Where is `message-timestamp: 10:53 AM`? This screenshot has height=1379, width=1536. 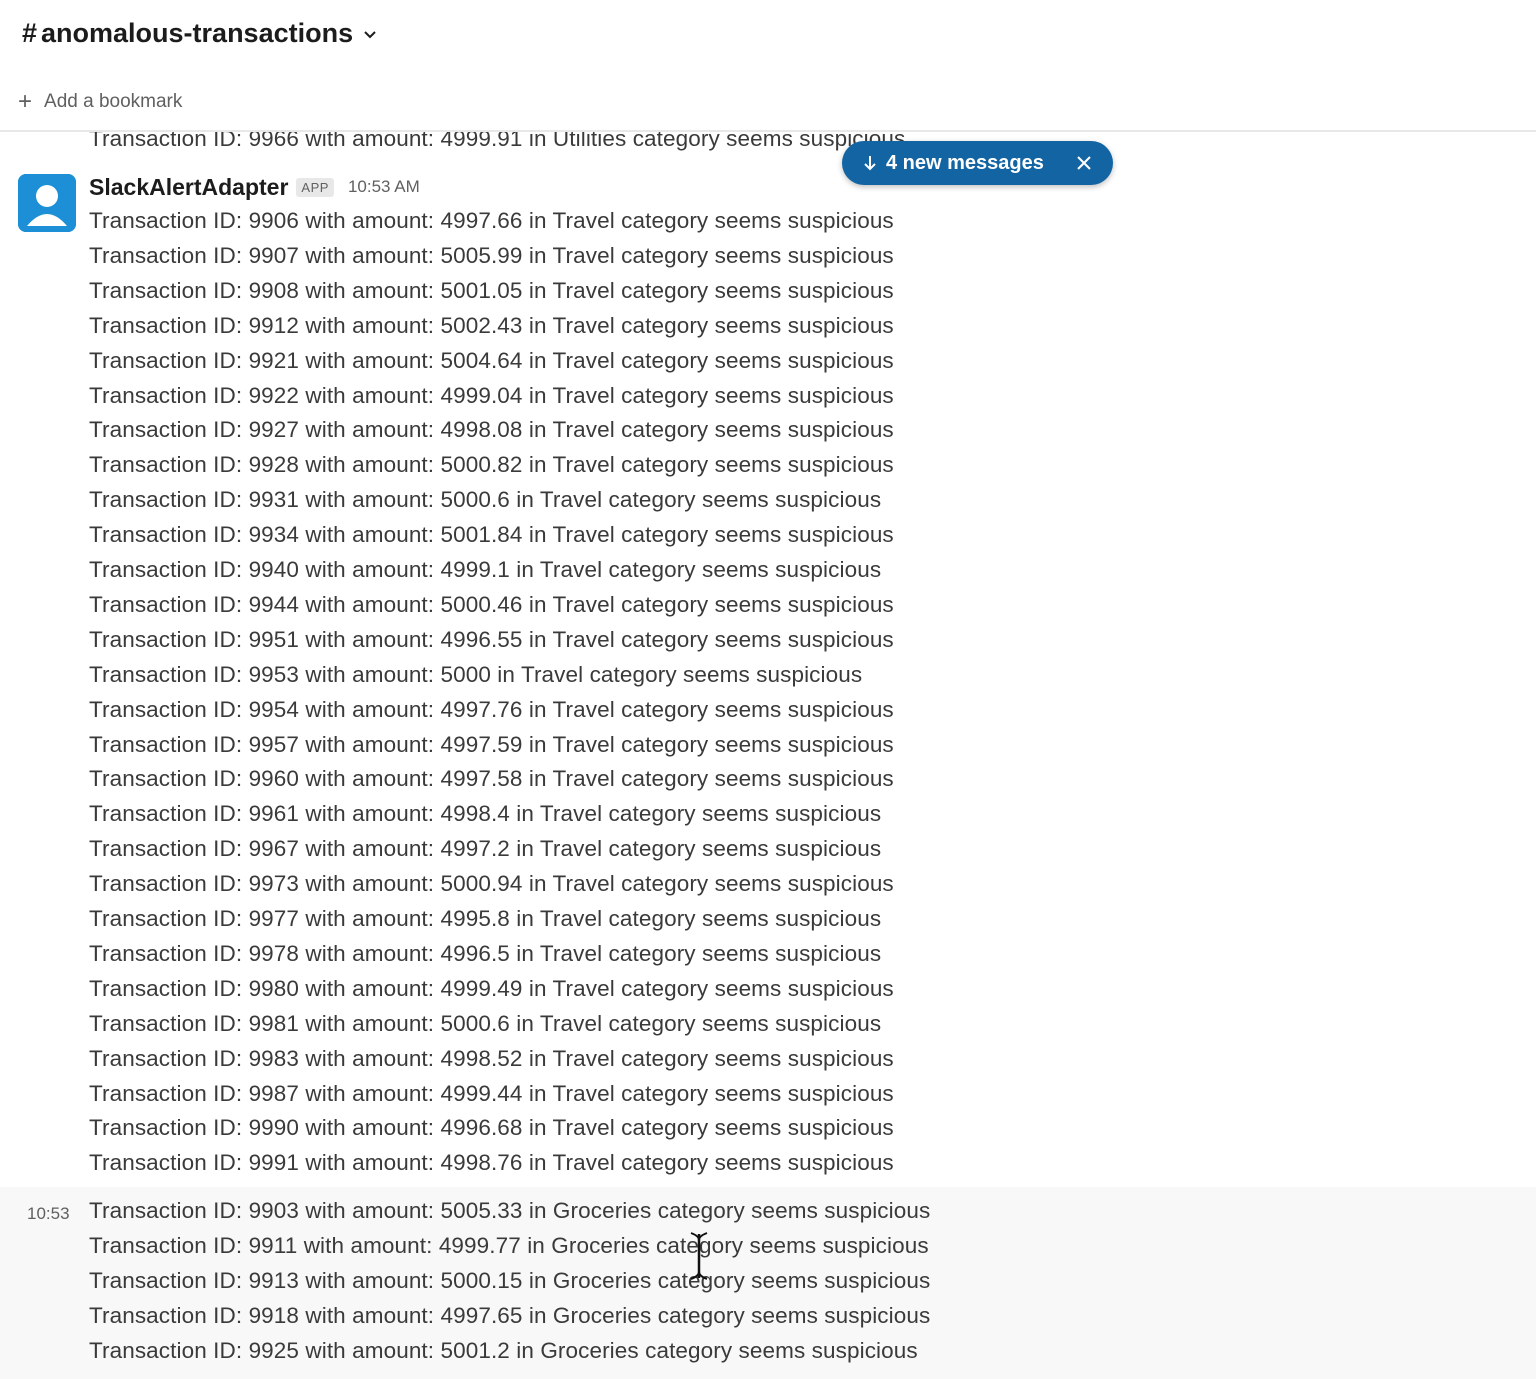
message-timestamp: 10:53 AM is located at coordinates (384, 187).